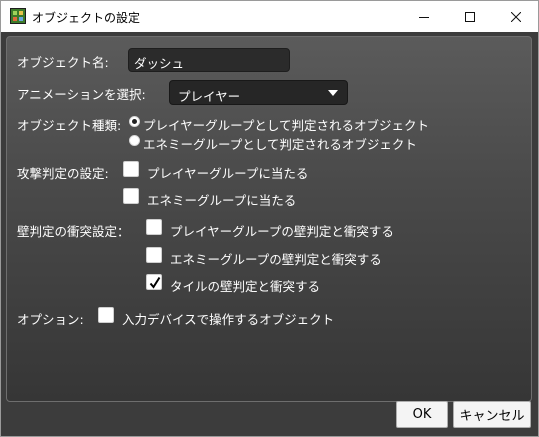  I want to click on input-device-label: 入力デバイスで操作するオブジェクト, so click(228, 318).